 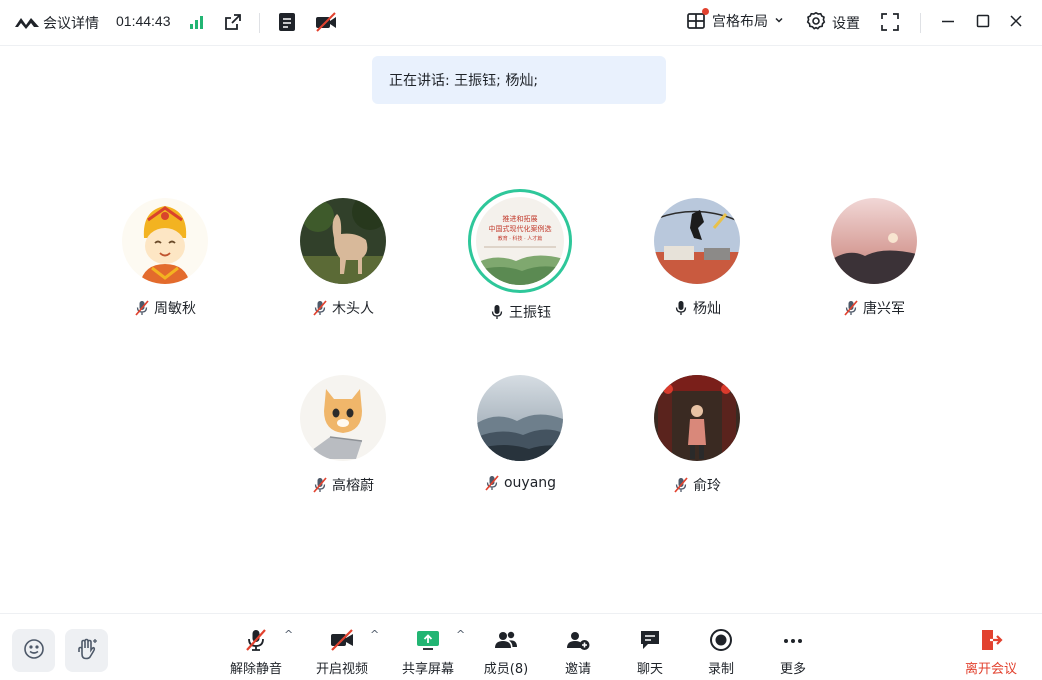 I want to click on members-label: 成员(8), so click(x=506, y=669).